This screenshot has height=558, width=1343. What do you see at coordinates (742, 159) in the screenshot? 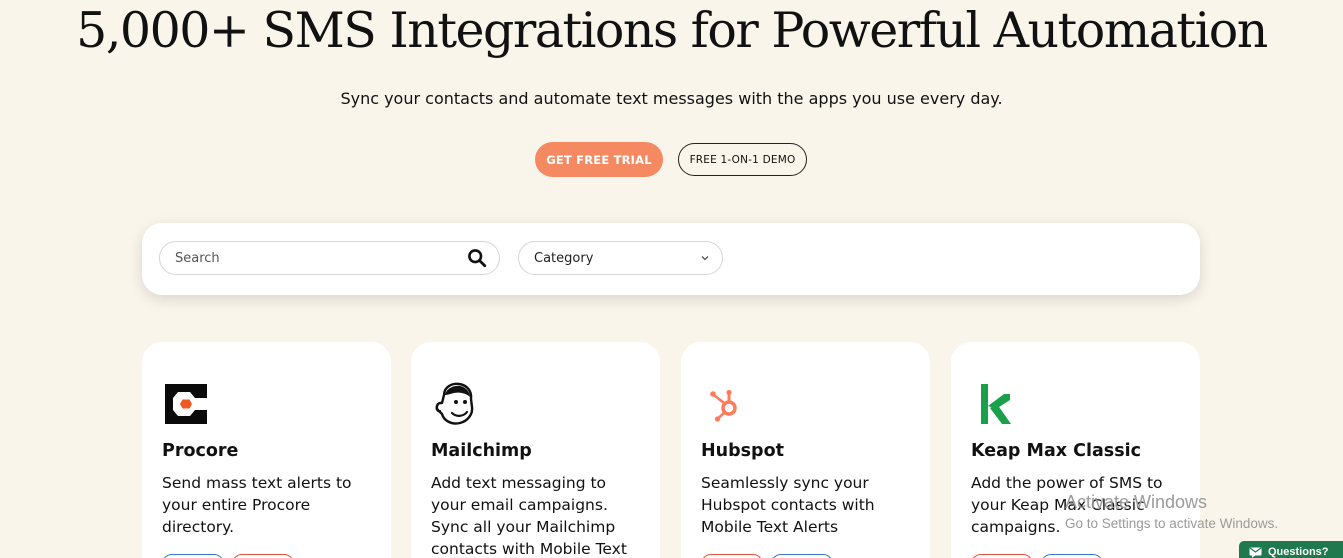
I see `free-demo-button: FREE 1-ON-1 DEMO` at bounding box center [742, 159].